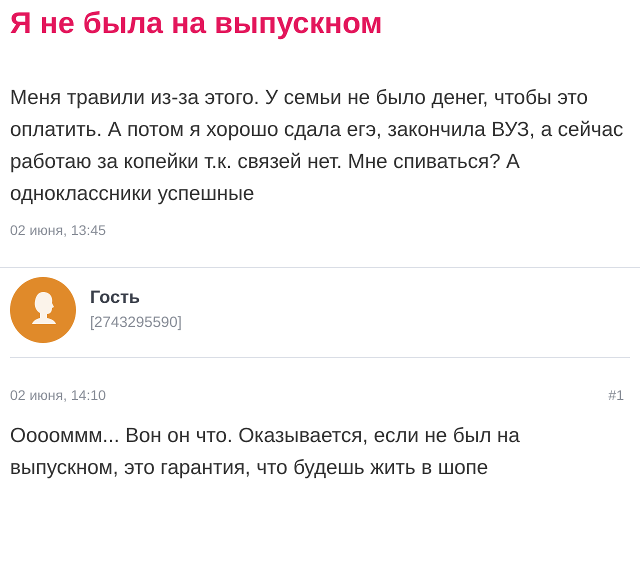 The image size is (640, 565). What do you see at coordinates (136, 297) in the screenshot?
I see `author-name: Гость` at bounding box center [136, 297].